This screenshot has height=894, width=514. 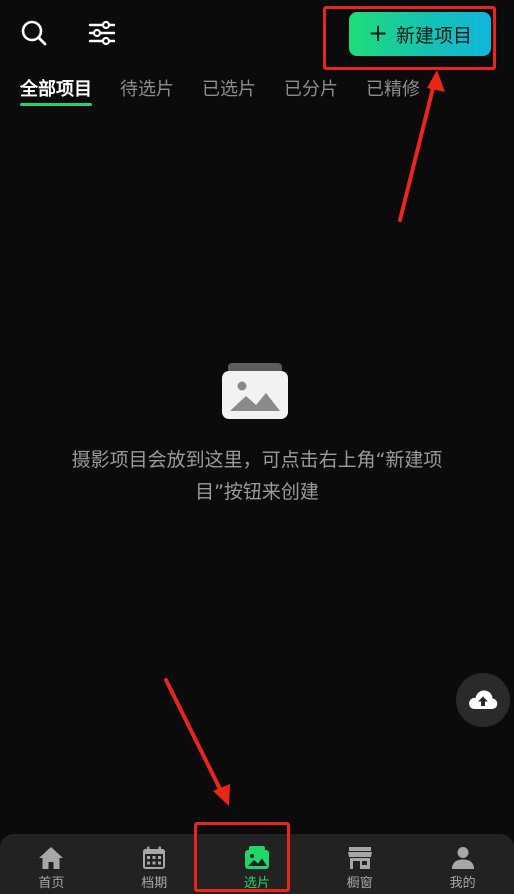 I want to click on annotation-highlight-photo-selection, so click(x=242, y=857).